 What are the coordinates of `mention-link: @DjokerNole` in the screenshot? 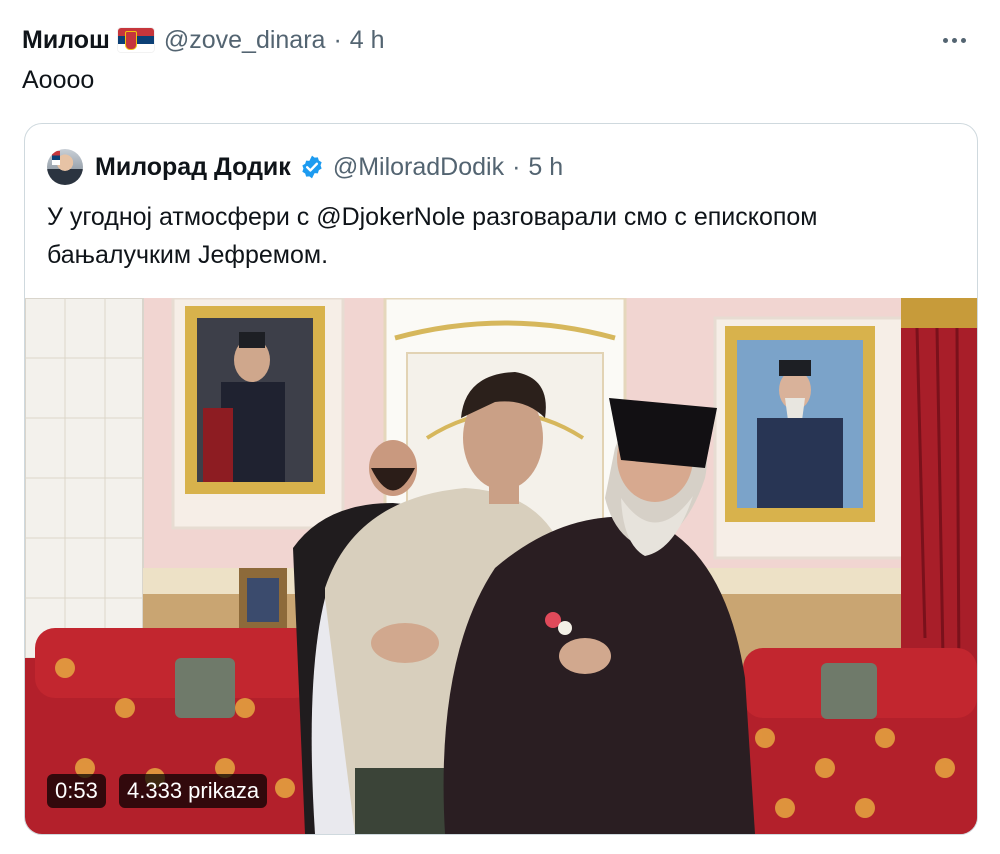 It's located at (390, 217).